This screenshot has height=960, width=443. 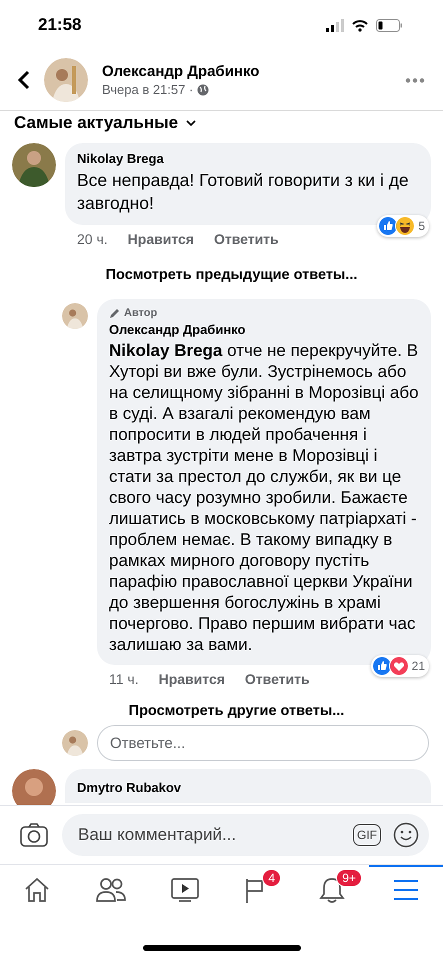 What do you see at coordinates (36, 890) in the screenshot?
I see `home-icon` at bounding box center [36, 890].